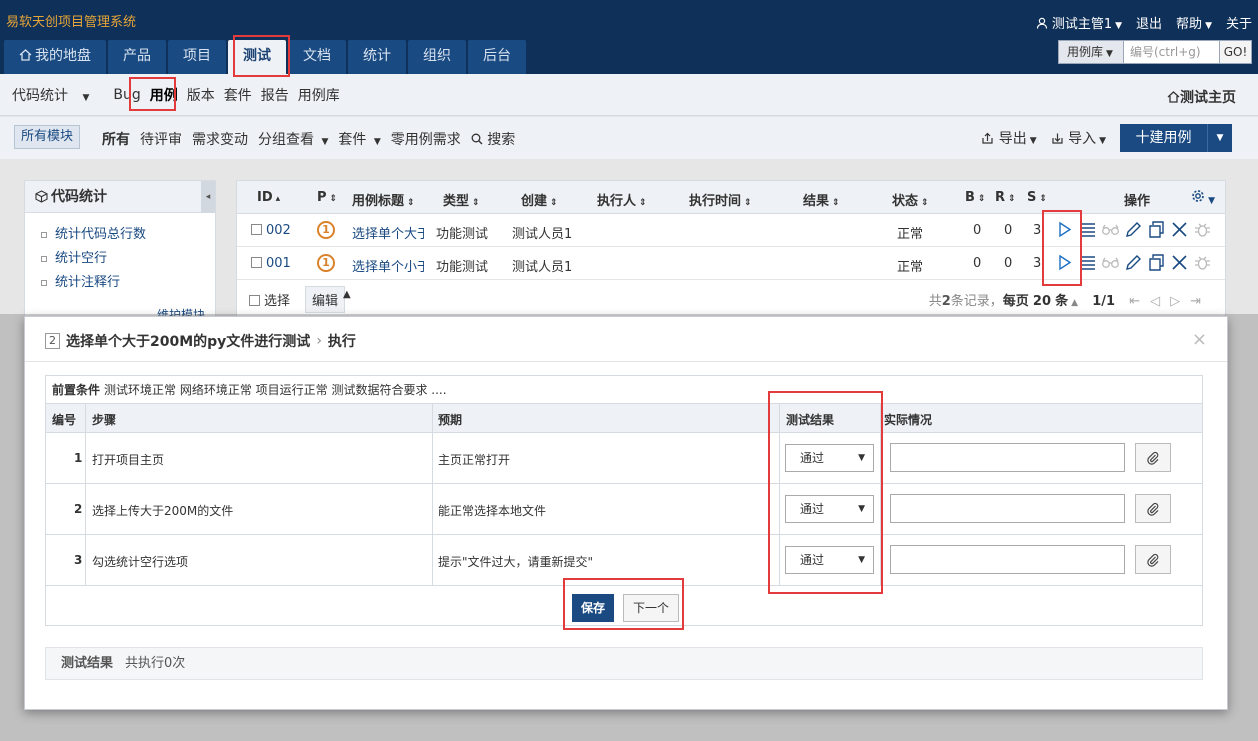  I want to click on close-icon: ×, so click(1199, 339).